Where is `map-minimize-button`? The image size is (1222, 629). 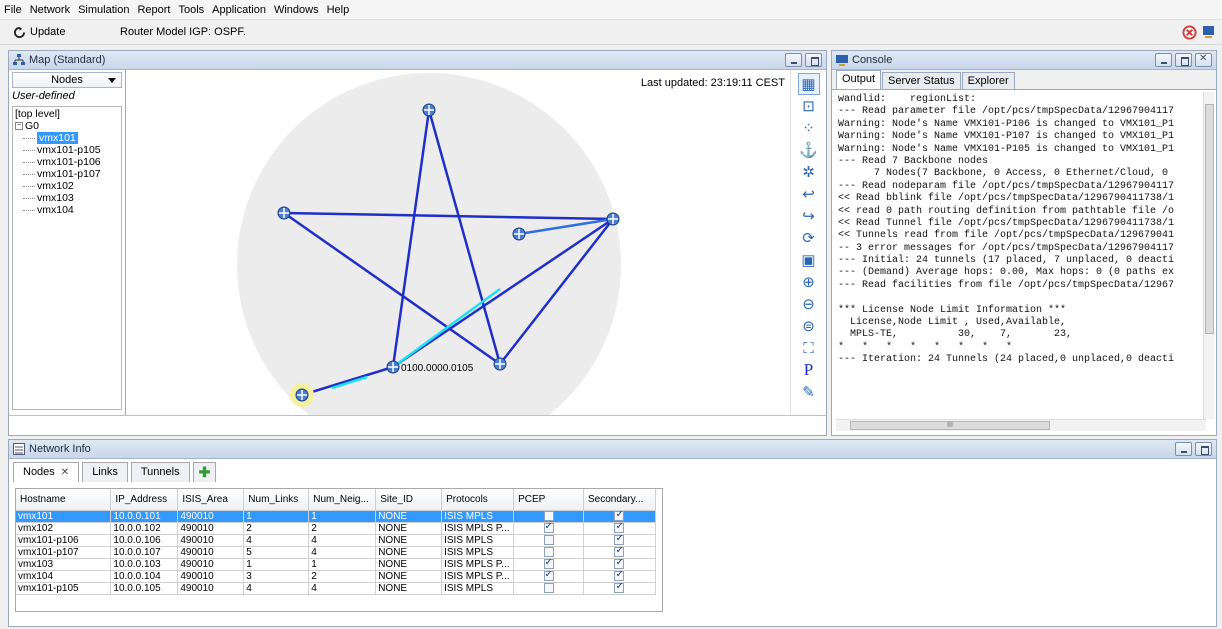
map-minimize-button is located at coordinates (793, 60).